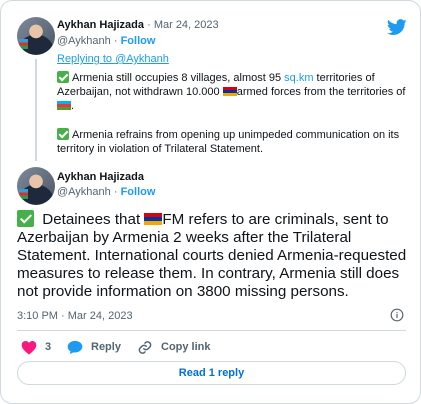 The height and width of the screenshot is (404, 421). I want to click on tweet2-timestamp: 3:10 PM · Mar 24, 2023, so click(75, 316).